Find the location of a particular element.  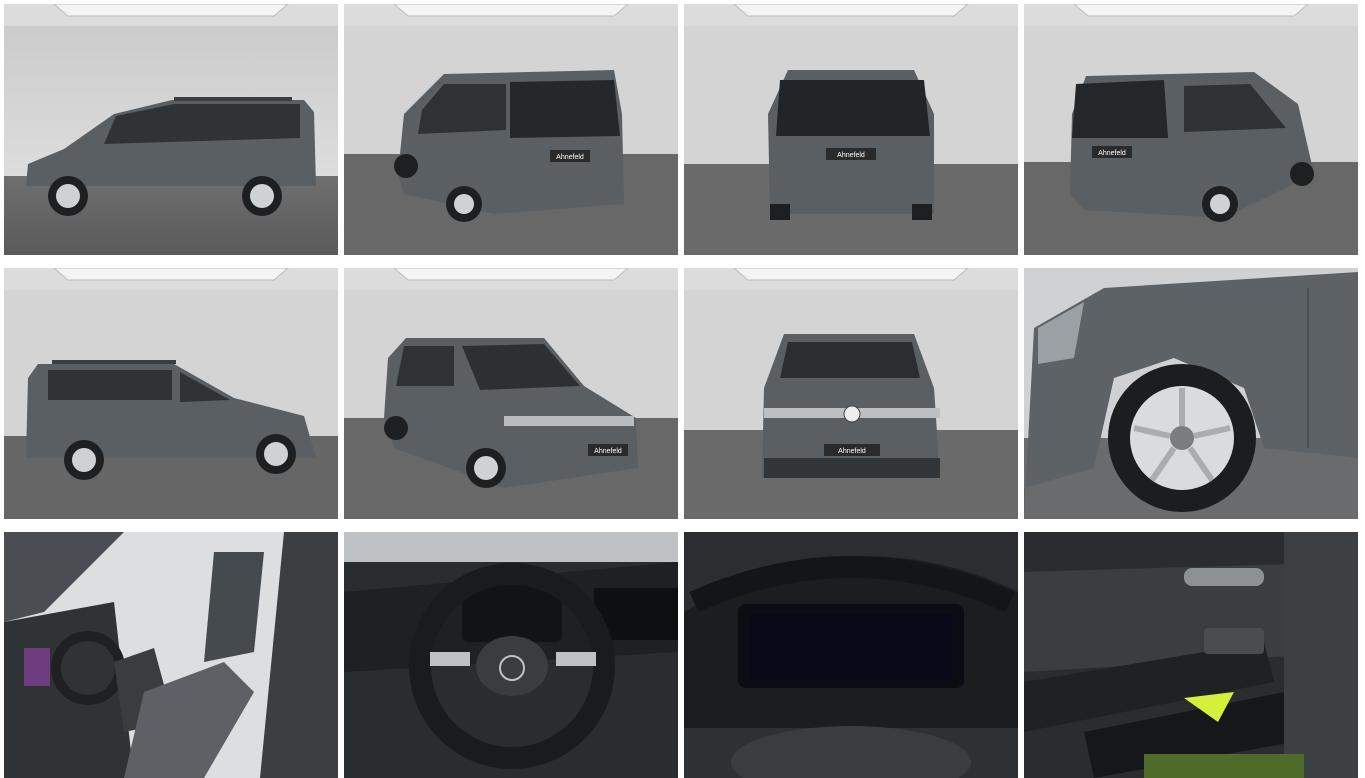

photo-front: Ahnefeld is located at coordinates (851, 393).